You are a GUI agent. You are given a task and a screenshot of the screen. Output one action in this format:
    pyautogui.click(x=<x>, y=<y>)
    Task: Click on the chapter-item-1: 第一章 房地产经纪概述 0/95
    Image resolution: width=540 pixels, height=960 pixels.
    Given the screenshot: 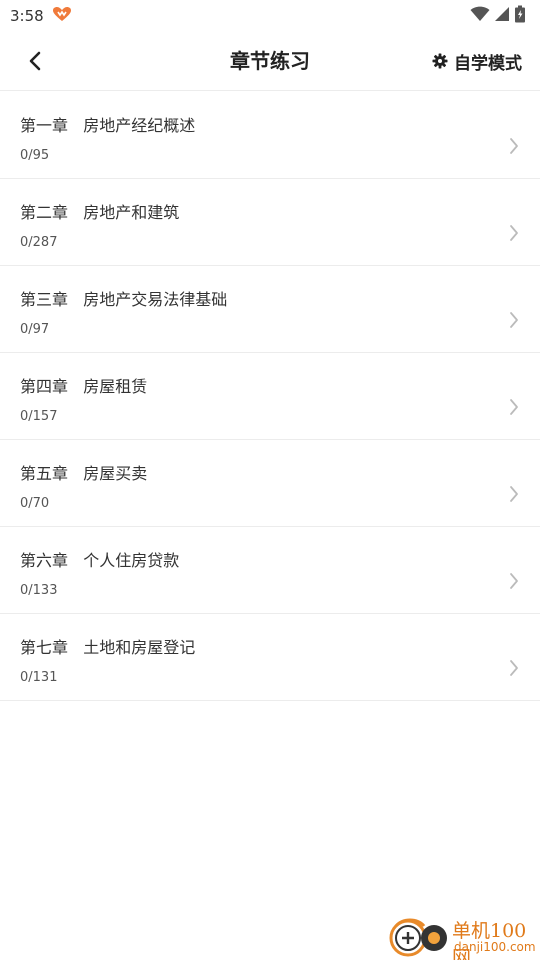 What is the action you would take?
    pyautogui.click(x=270, y=135)
    